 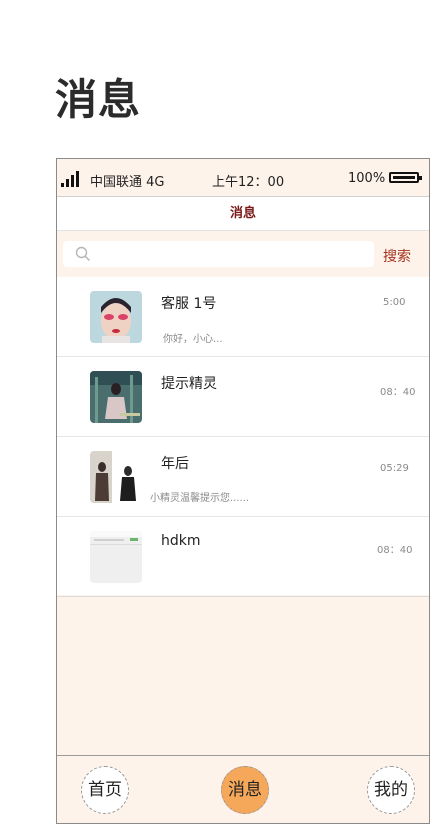 I want to click on conversation-item: hdkm 08：40, so click(x=243, y=557).